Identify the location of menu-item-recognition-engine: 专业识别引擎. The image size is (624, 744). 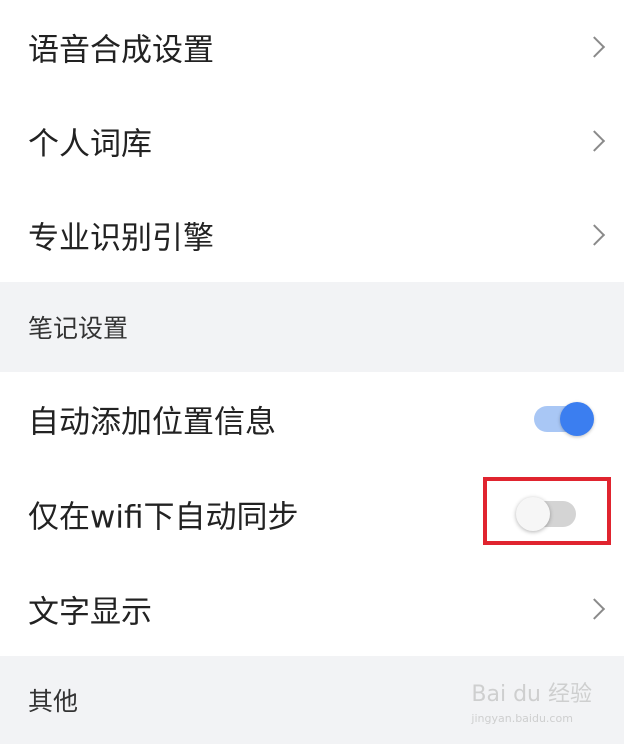
(312, 235).